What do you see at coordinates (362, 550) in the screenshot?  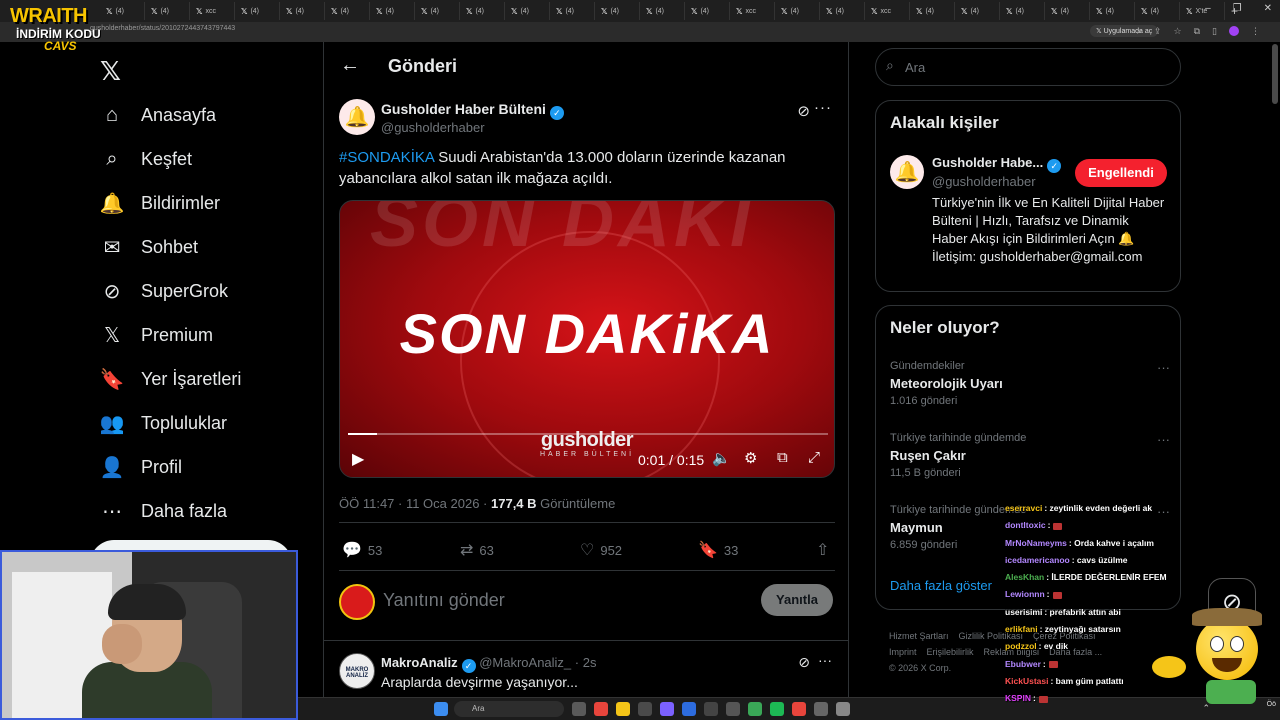 I see `reply-button: 💬 53` at bounding box center [362, 550].